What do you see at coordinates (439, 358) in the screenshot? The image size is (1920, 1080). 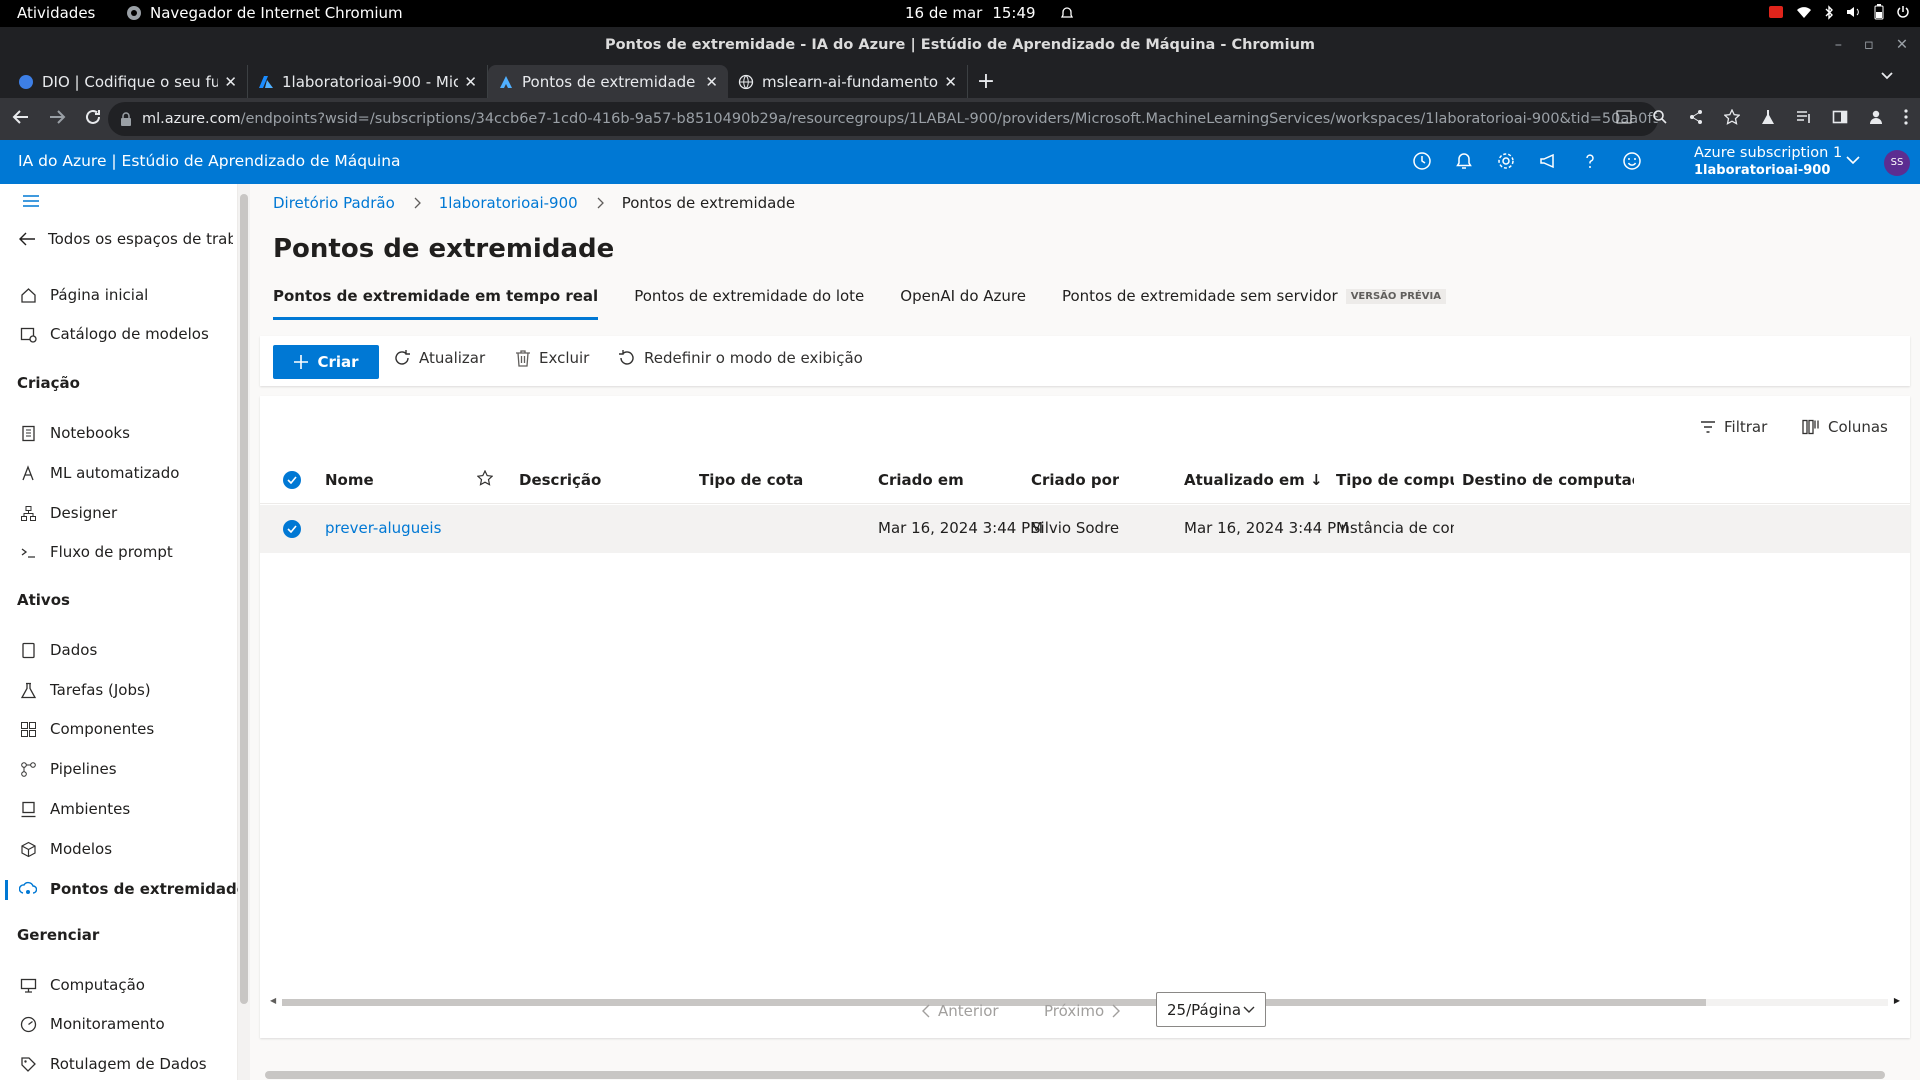 I see `refresh-button: Atualizar` at bounding box center [439, 358].